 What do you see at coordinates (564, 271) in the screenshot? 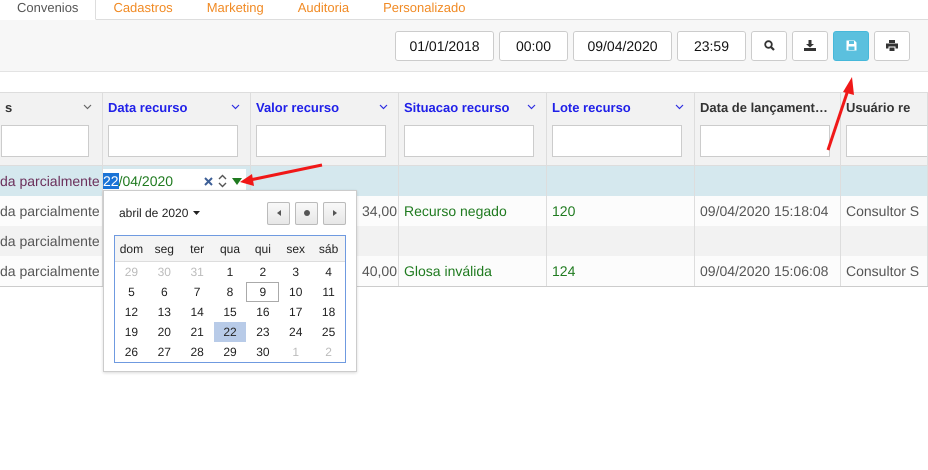
I see `cell-text: 124` at bounding box center [564, 271].